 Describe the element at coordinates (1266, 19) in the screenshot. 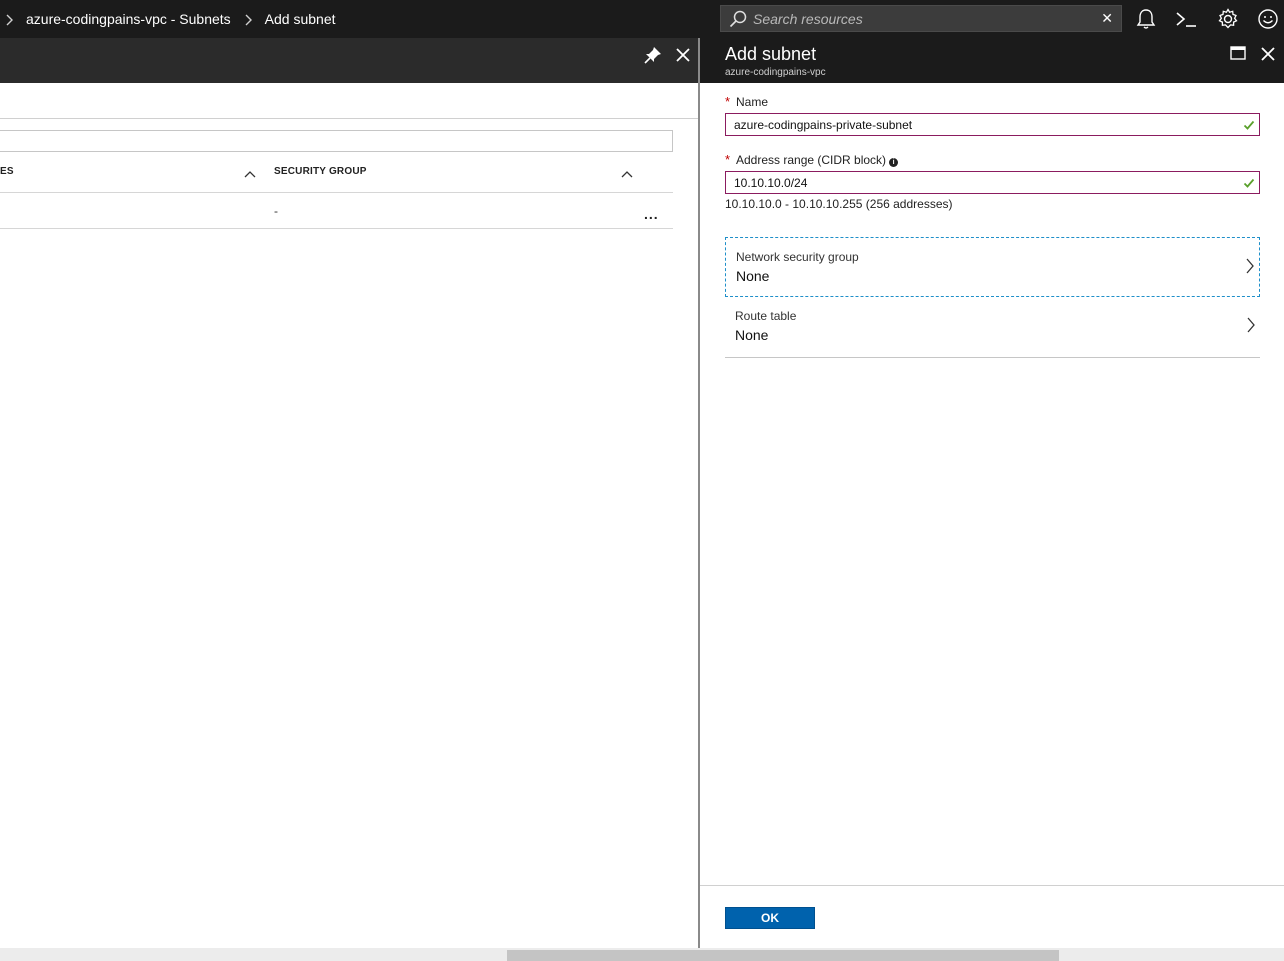

I see `feedback-smiley-icon` at that location.